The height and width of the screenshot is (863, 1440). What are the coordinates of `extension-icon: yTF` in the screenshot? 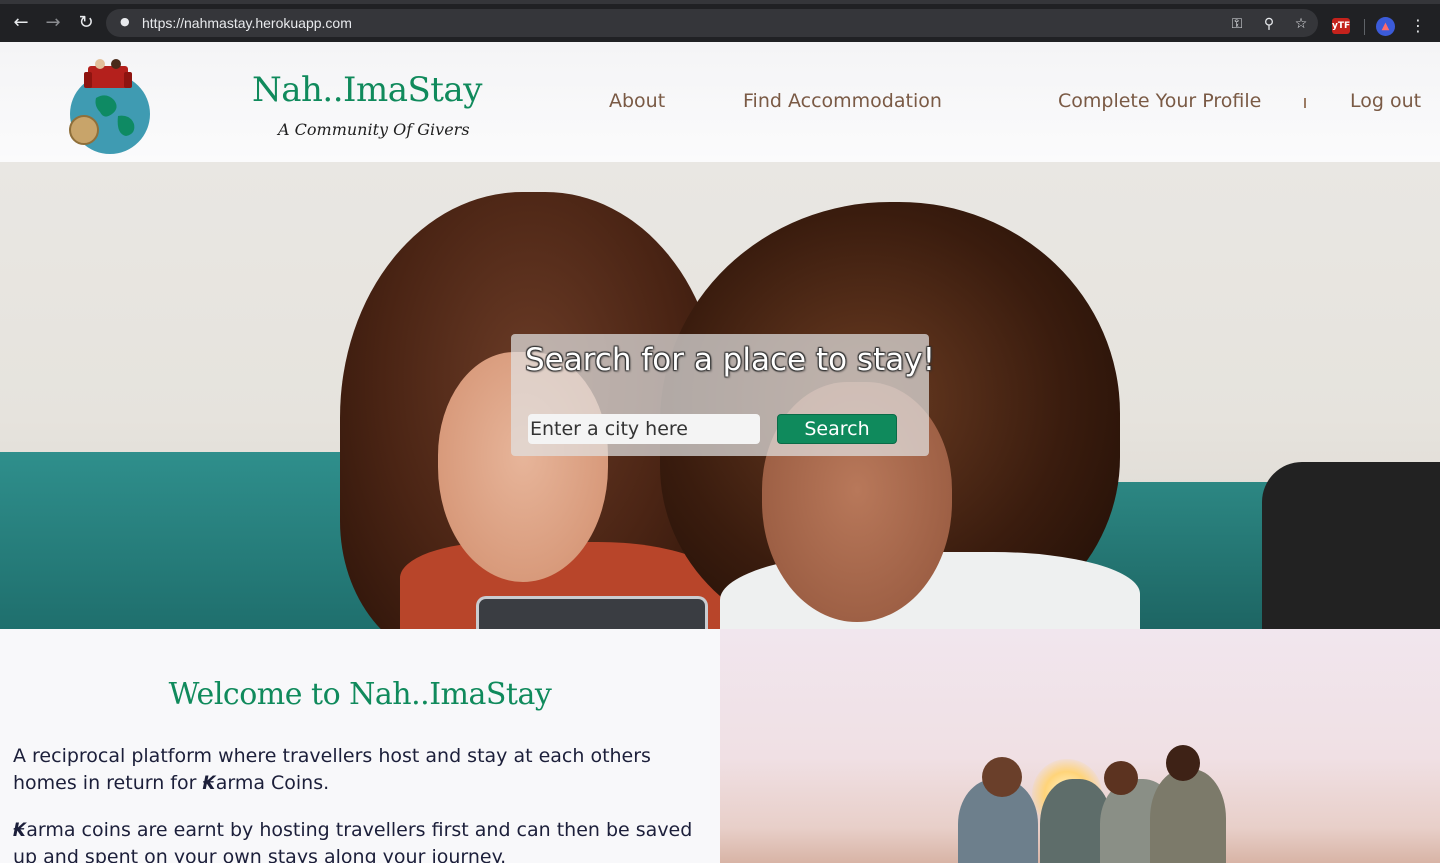 It's located at (1341, 26).